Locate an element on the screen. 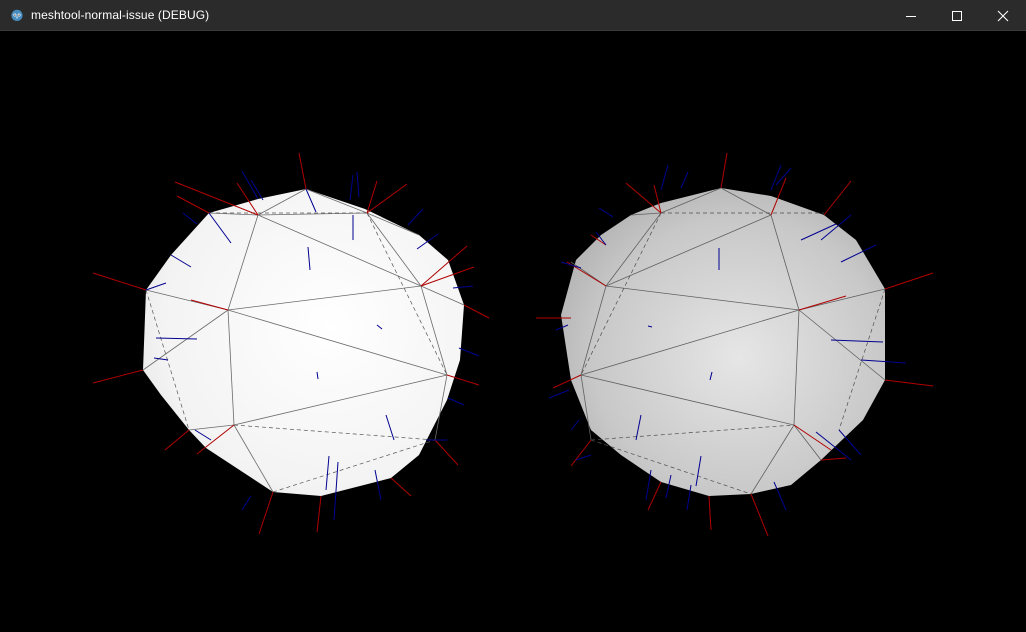 This screenshot has width=1026, height=632. maximize-button is located at coordinates (957, 15).